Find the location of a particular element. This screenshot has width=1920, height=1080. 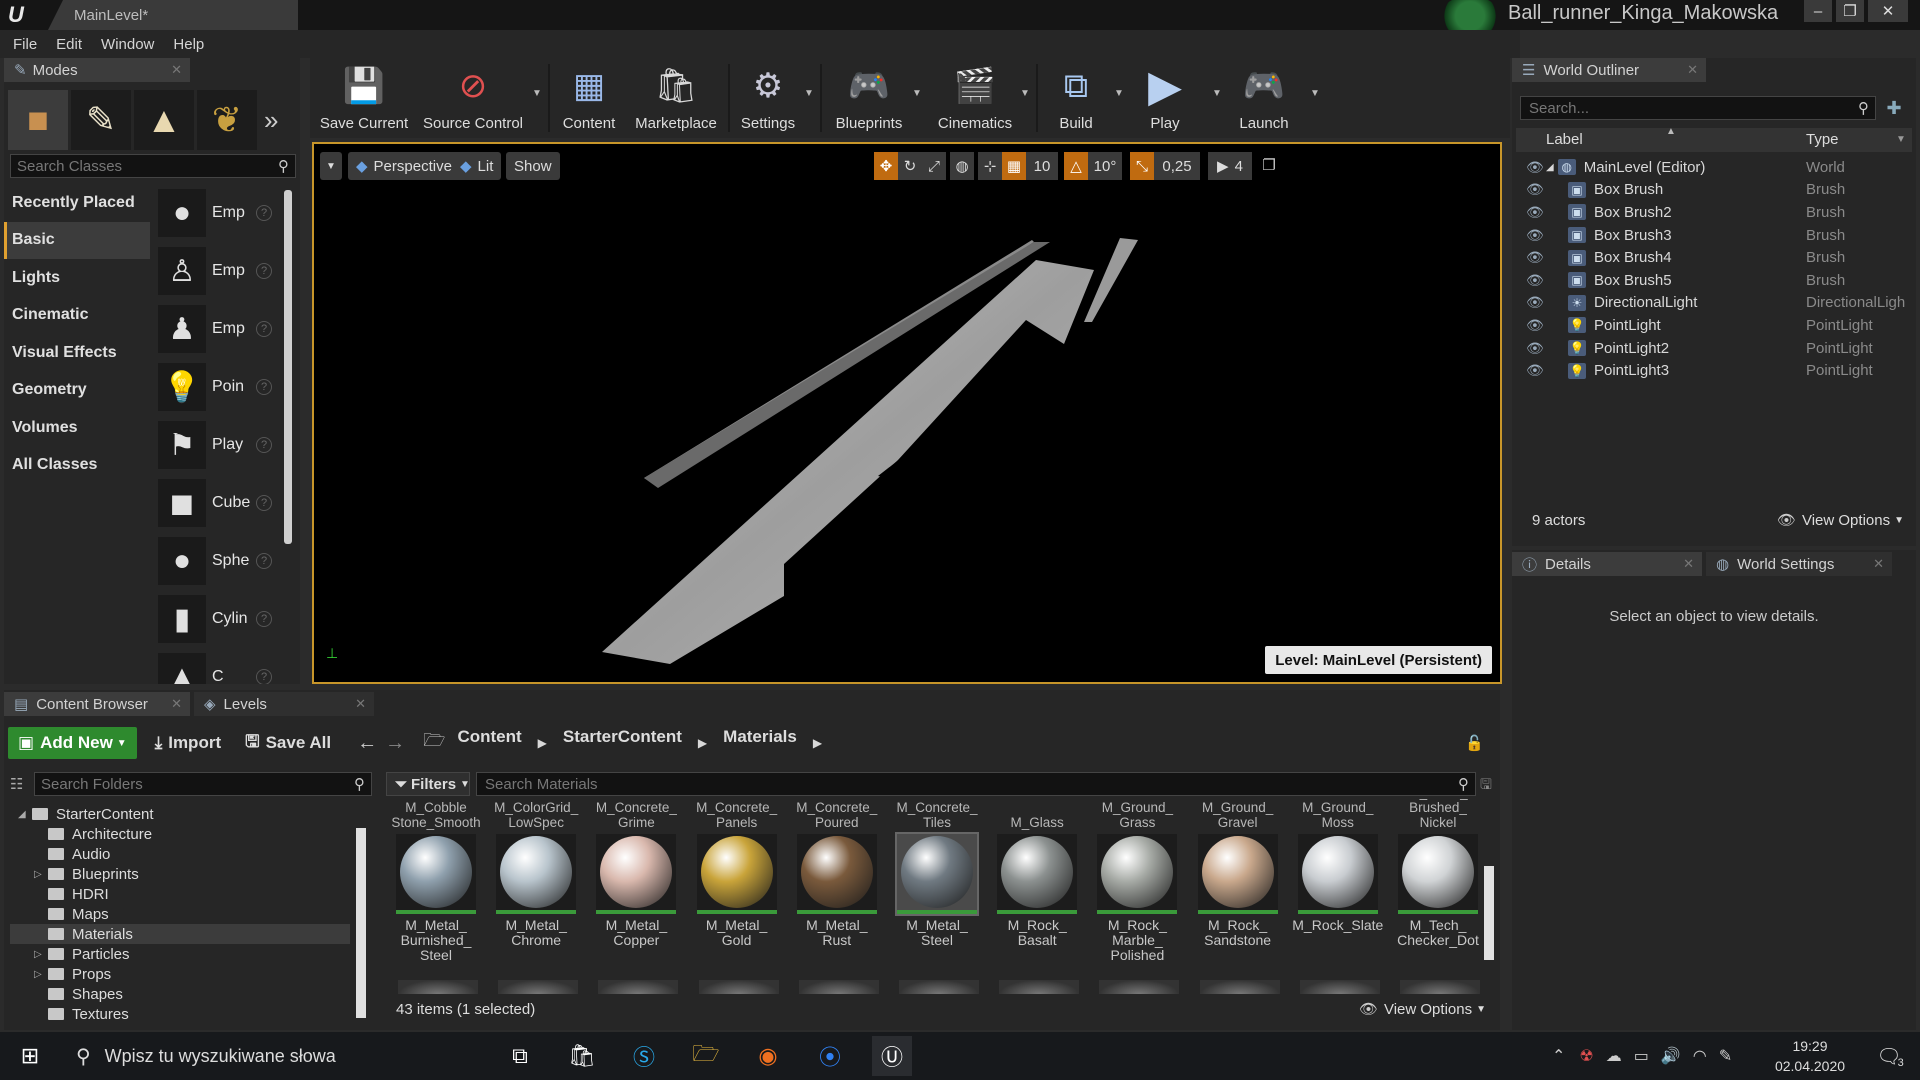

asset-grid-scrollbar is located at coordinates (1489, 913).